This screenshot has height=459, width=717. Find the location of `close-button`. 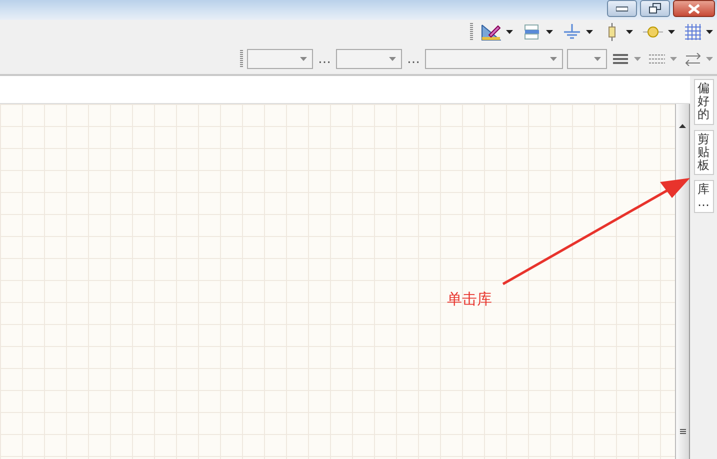

close-button is located at coordinates (694, 8).